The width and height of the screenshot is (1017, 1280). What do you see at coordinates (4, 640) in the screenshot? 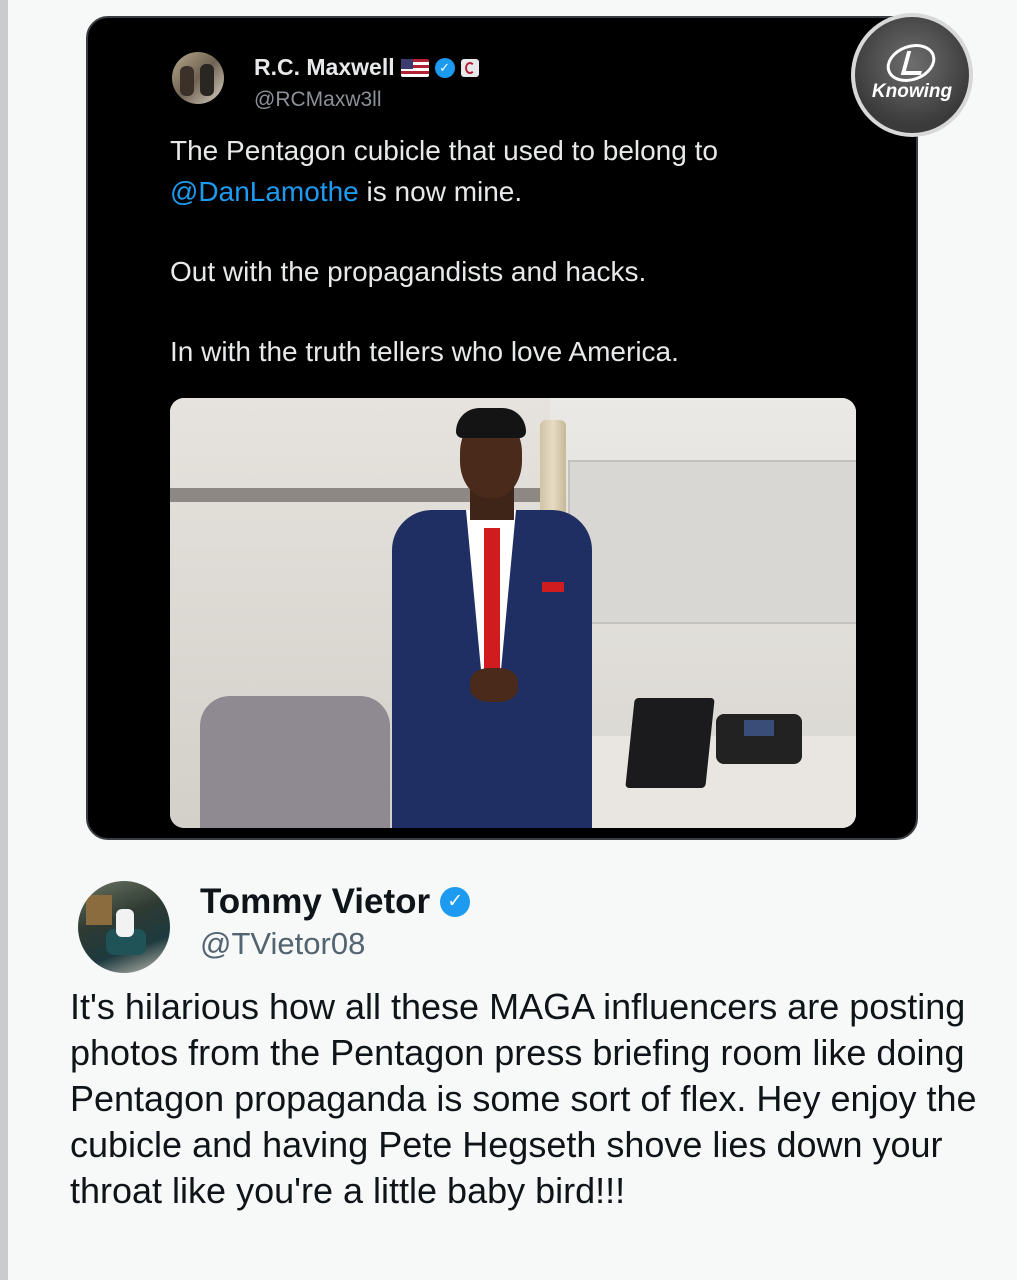
I see `left-edge-divider` at bounding box center [4, 640].